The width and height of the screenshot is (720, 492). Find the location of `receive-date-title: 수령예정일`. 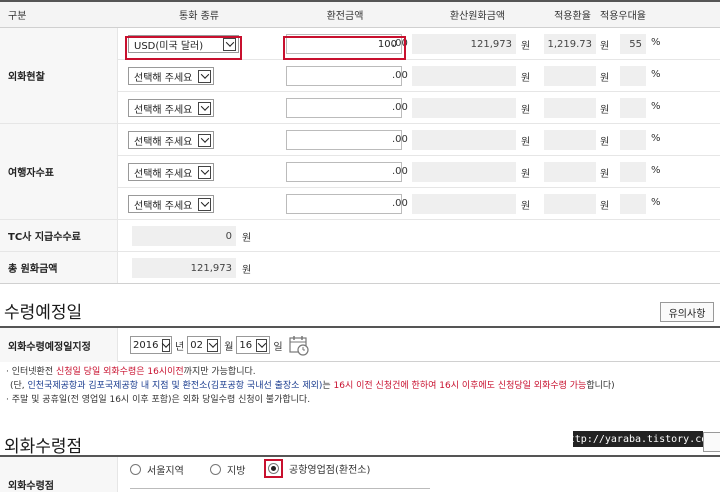

receive-date-title: 수령예정일 is located at coordinates (43, 313).